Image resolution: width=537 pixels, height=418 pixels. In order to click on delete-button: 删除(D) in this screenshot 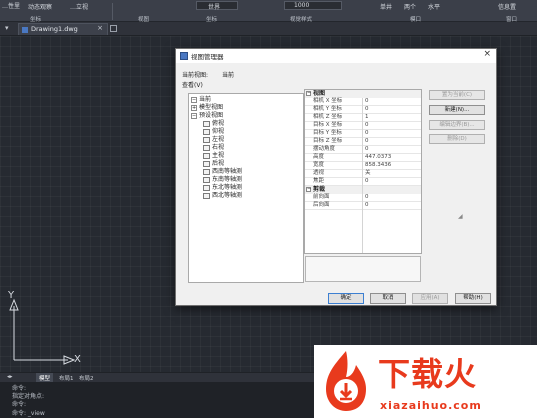, I will do `click(457, 139)`.